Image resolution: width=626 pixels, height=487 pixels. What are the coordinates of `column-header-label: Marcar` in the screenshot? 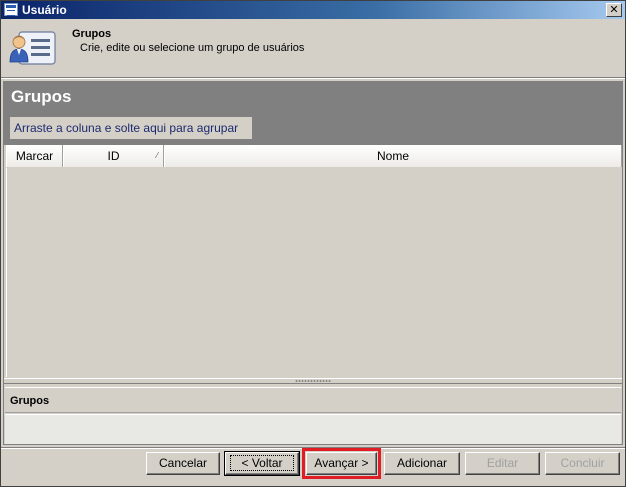 It's located at (34, 156).